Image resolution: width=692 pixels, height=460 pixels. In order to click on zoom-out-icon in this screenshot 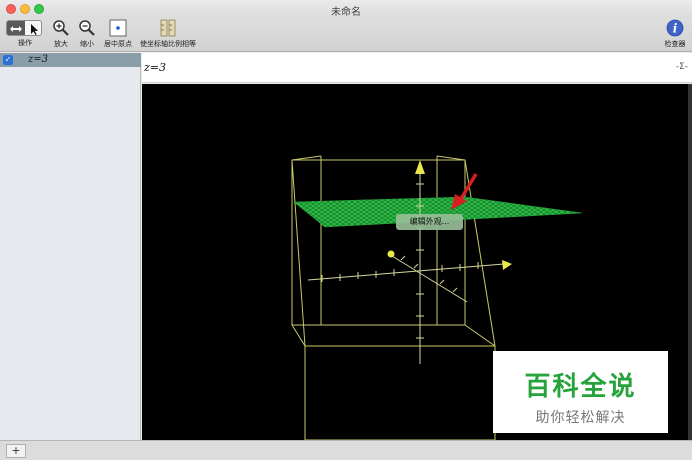, I will do `click(87, 28)`.